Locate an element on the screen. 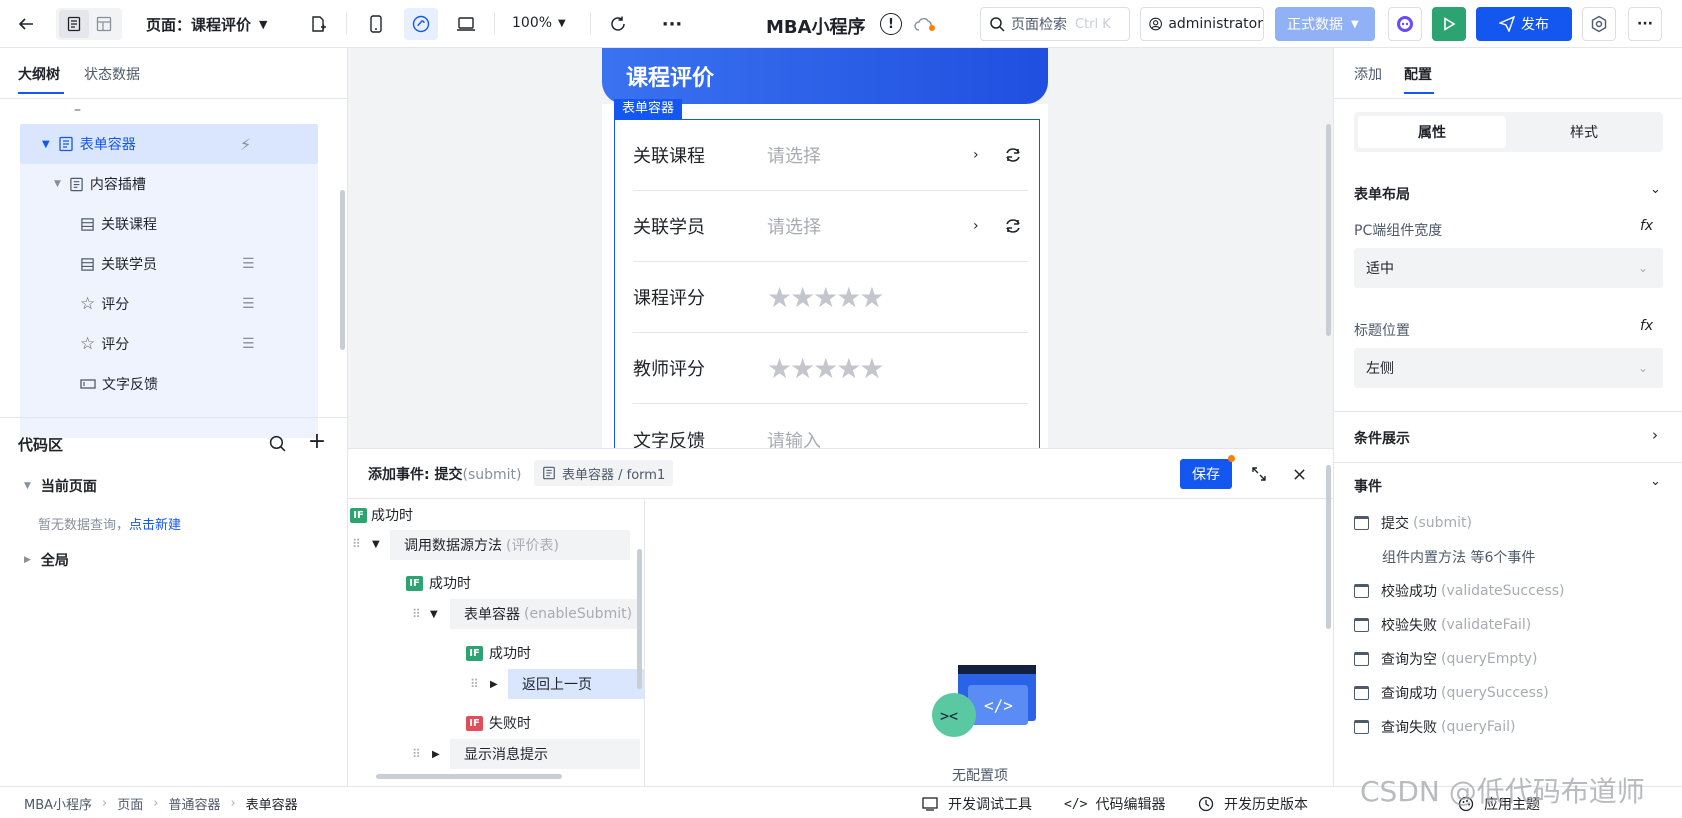 The width and height of the screenshot is (1682, 818). tree-node-rating-1: ☆ 评分 ☰ is located at coordinates (170, 304).